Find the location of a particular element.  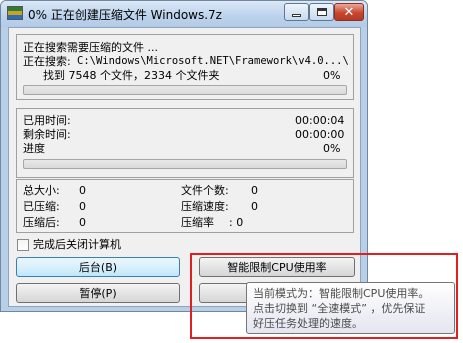

file-count-label: 文件个数: is located at coordinates (205, 190).